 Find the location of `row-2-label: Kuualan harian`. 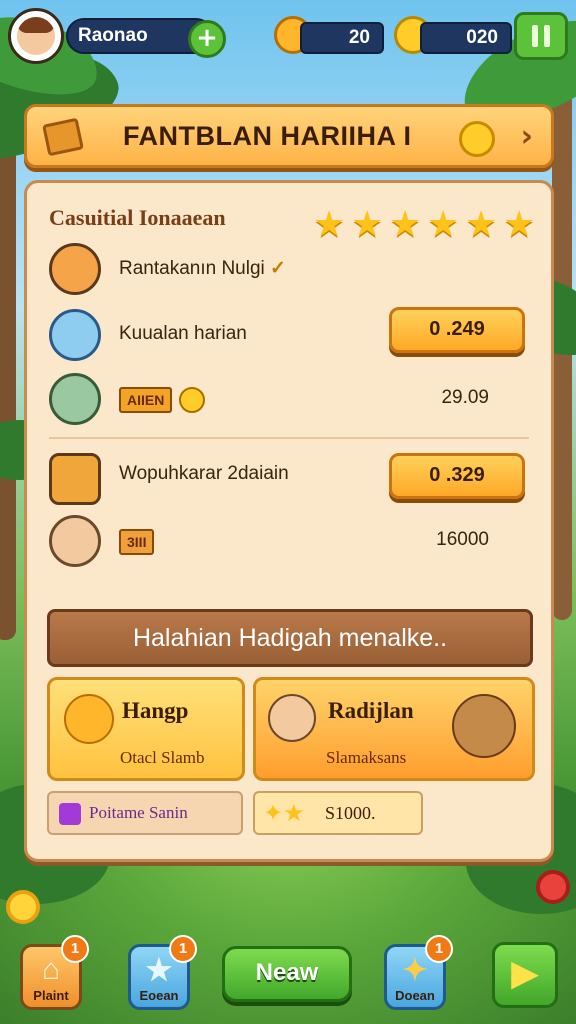

row-2-label: Kuualan harian is located at coordinates (183, 333).